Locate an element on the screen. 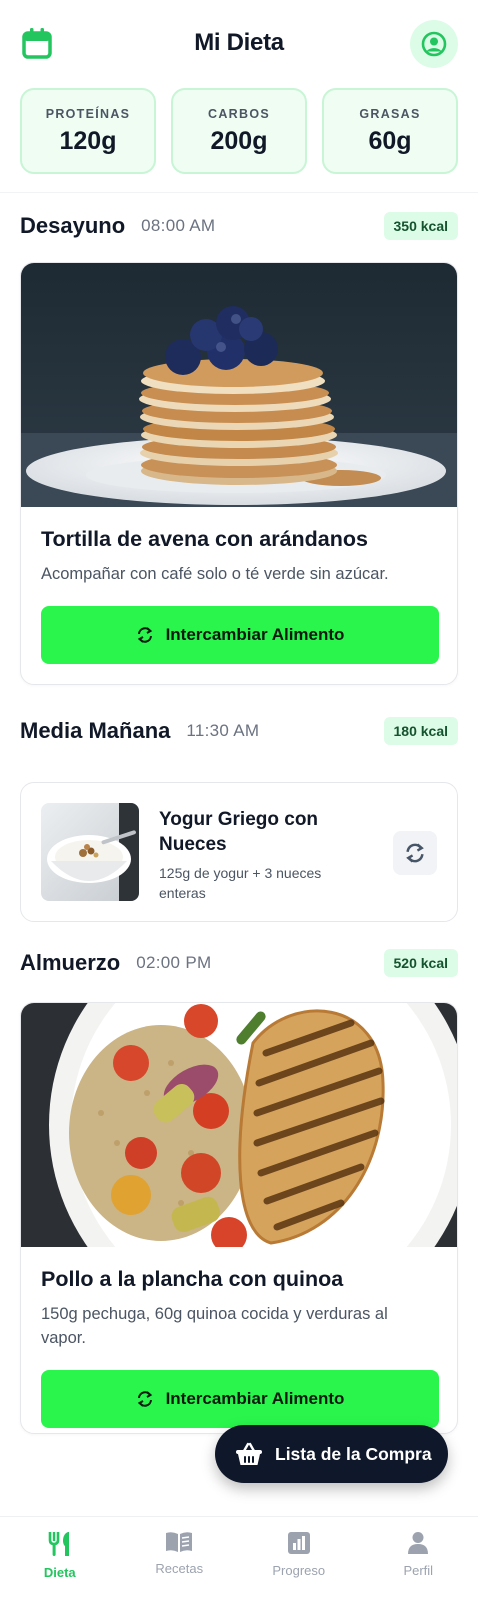 The height and width of the screenshot is (1600, 478). meal-title: Desayuno is located at coordinates (73, 225).